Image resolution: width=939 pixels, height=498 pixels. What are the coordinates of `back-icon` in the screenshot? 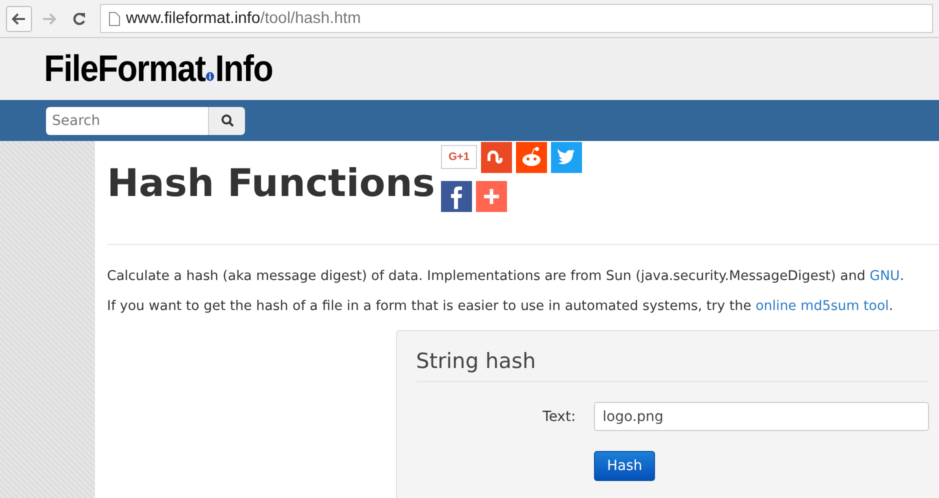 It's located at (19, 18).